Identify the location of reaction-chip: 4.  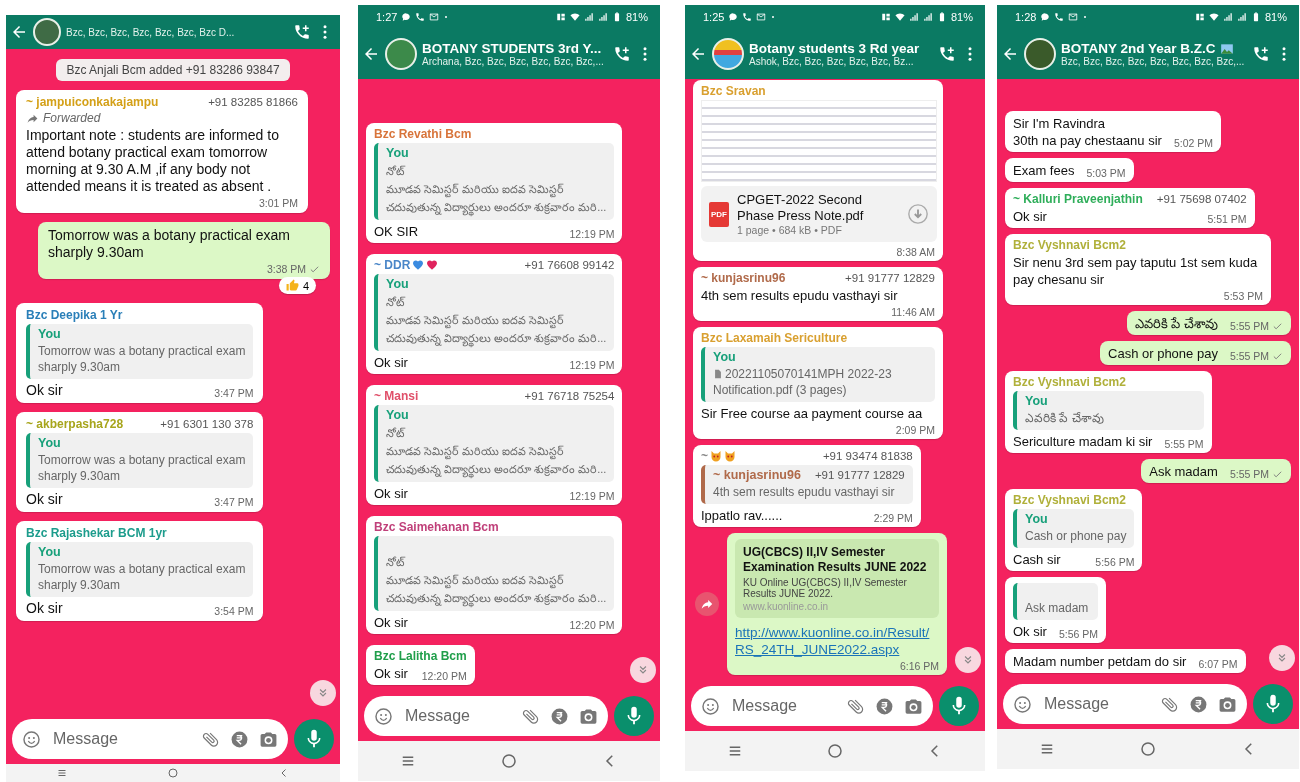
(297, 285).